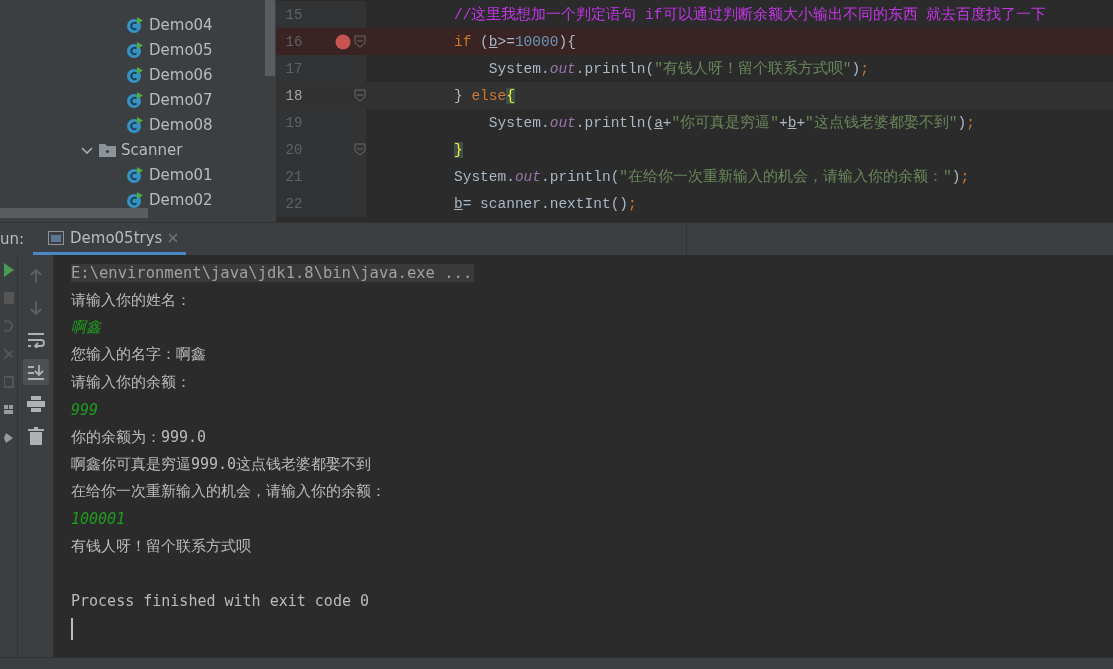  Describe the element at coordinates (35, 404) in the screenshot. I see `printer-icon` at that location.